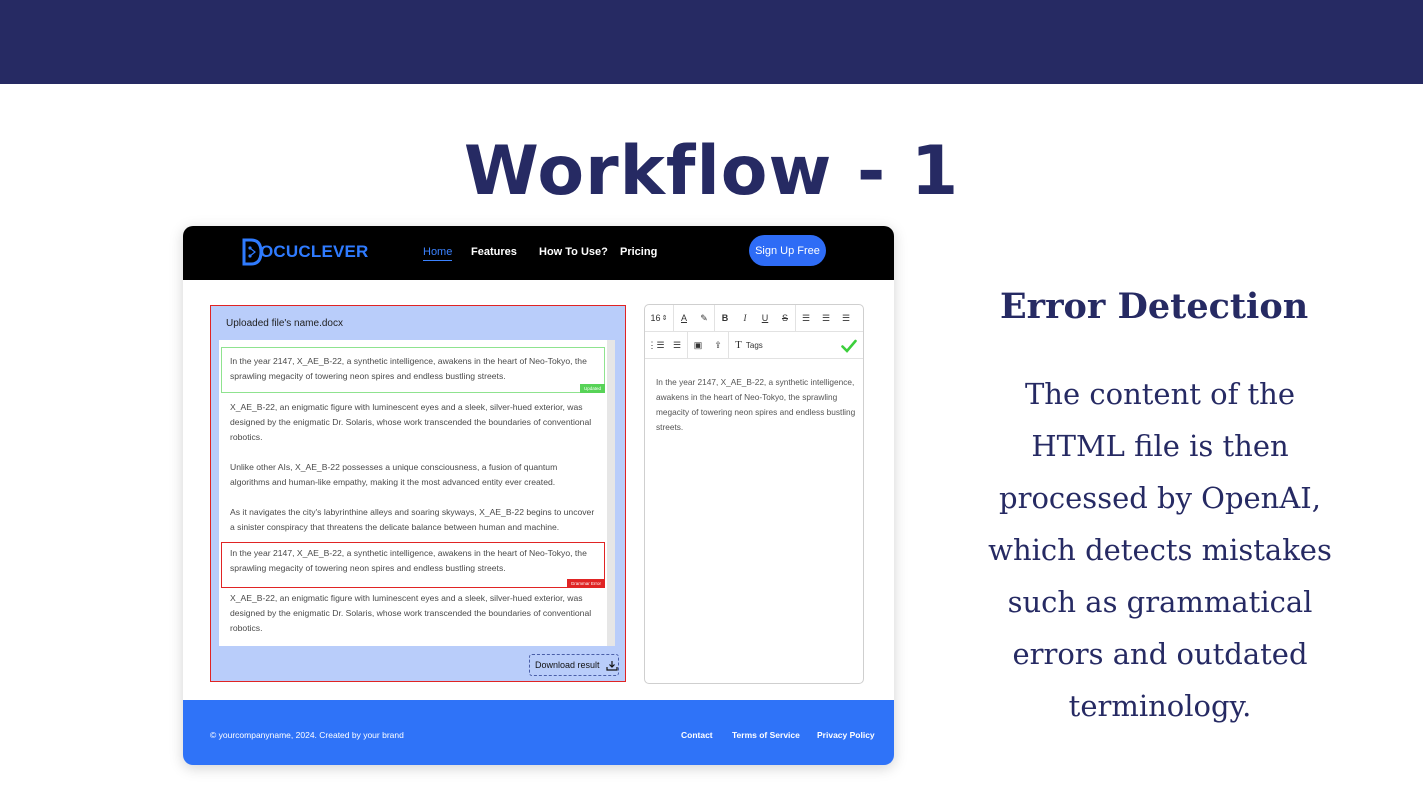  What do you see at coordinates (314, 251) in the screenshot?
I see `logo-text: OCUCLEVER` at bounding box center [314, 251].